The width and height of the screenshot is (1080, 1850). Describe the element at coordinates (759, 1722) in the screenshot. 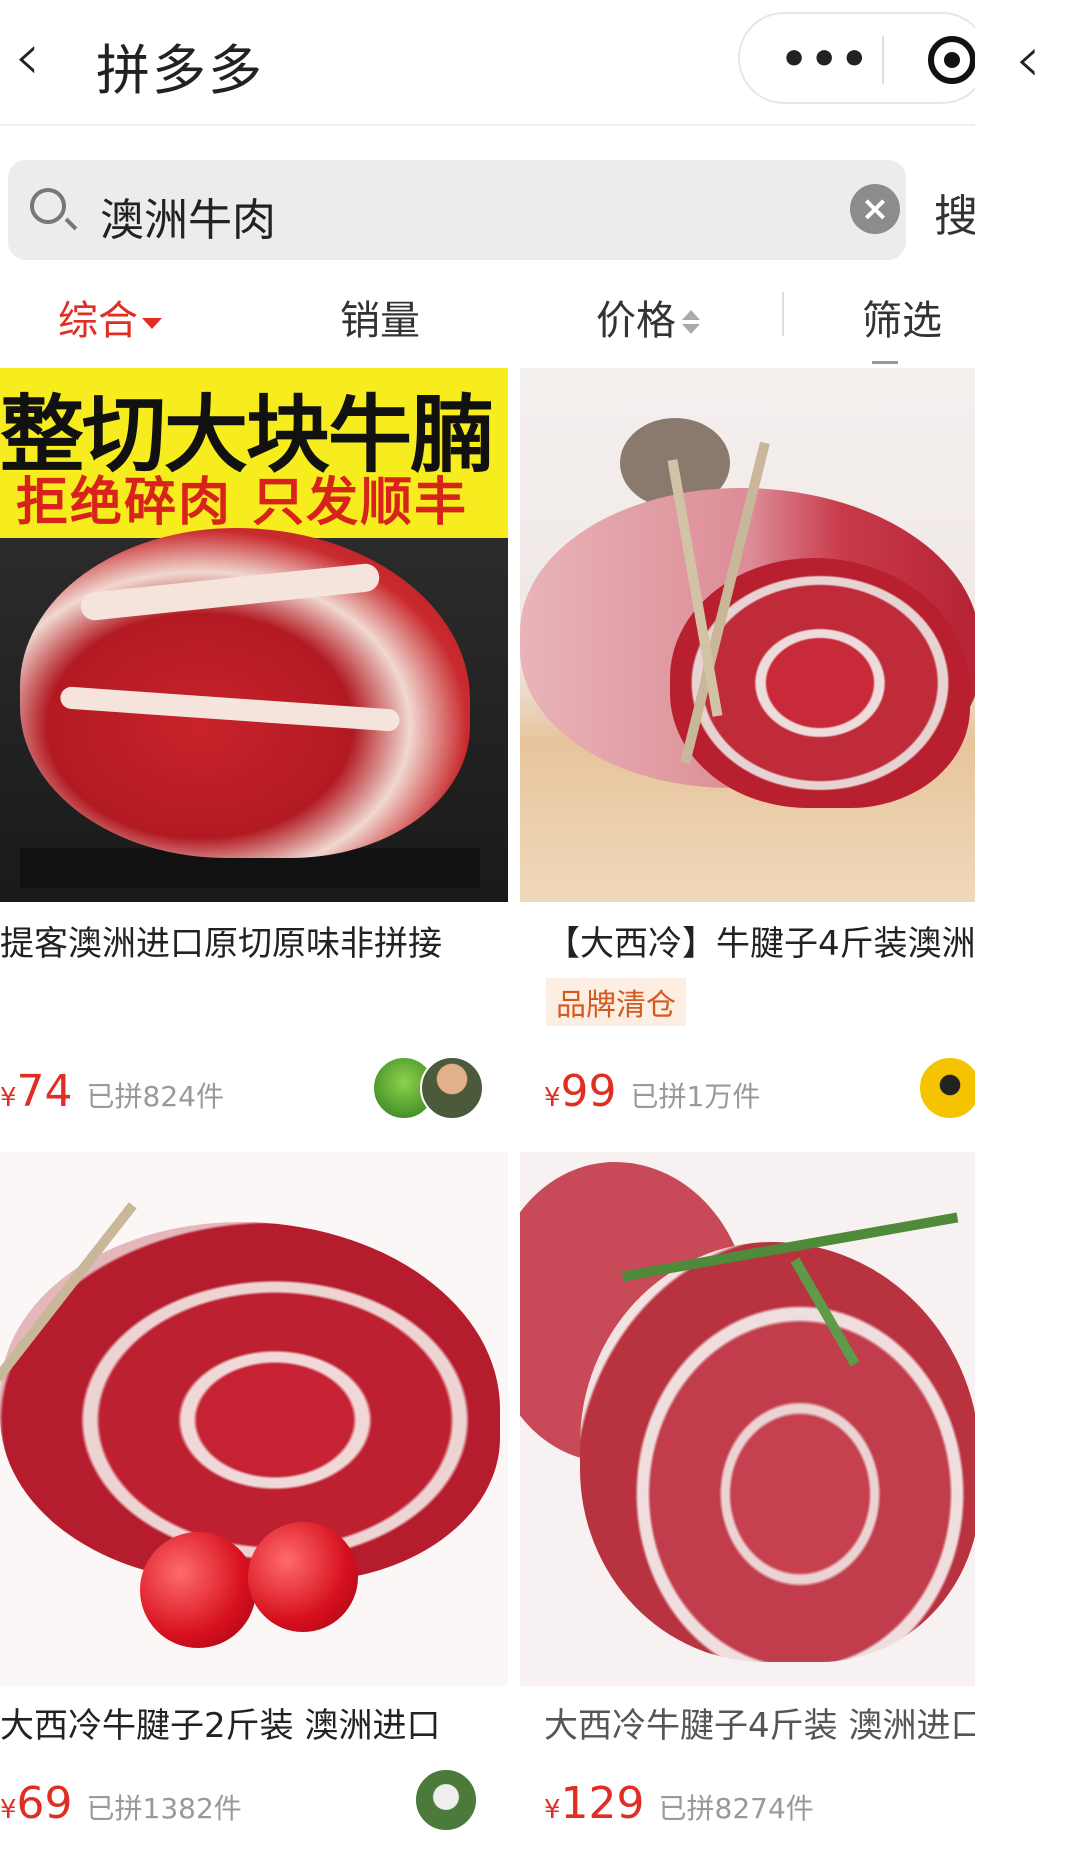

I see `product-name: 大西冷牛腱子4斤装 澳洲进口` at that location.